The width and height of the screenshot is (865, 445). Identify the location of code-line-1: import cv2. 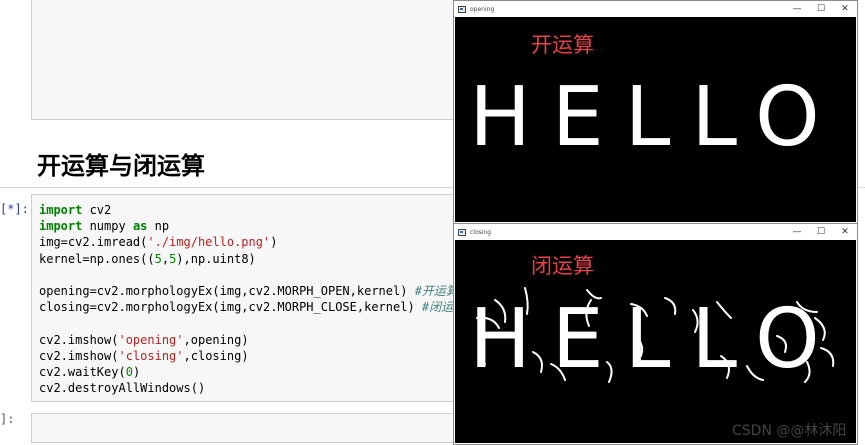
(75, 210).